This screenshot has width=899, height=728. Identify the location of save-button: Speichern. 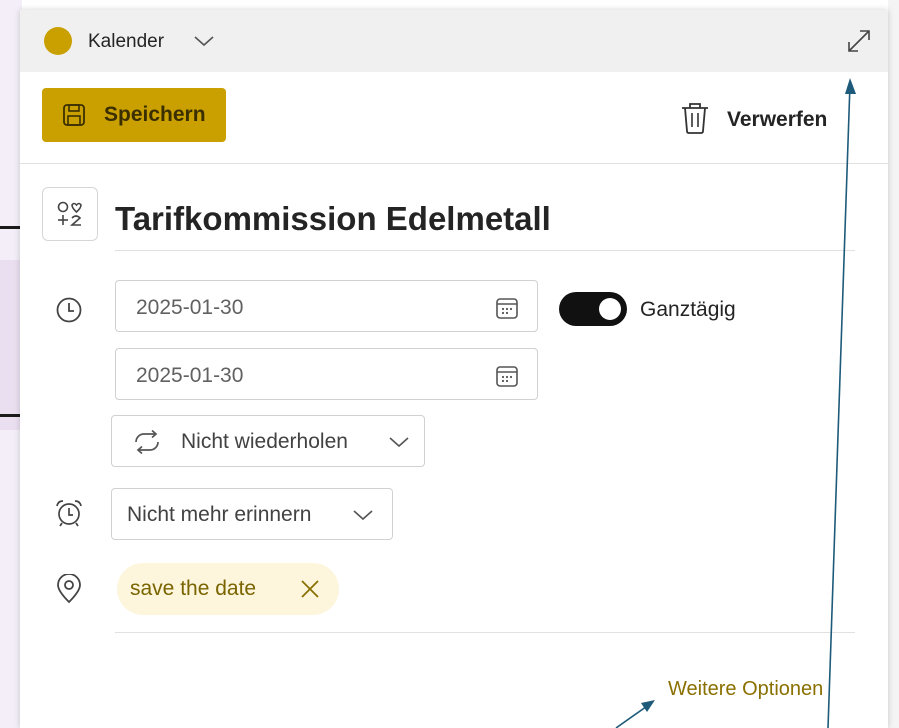
(134, 115).